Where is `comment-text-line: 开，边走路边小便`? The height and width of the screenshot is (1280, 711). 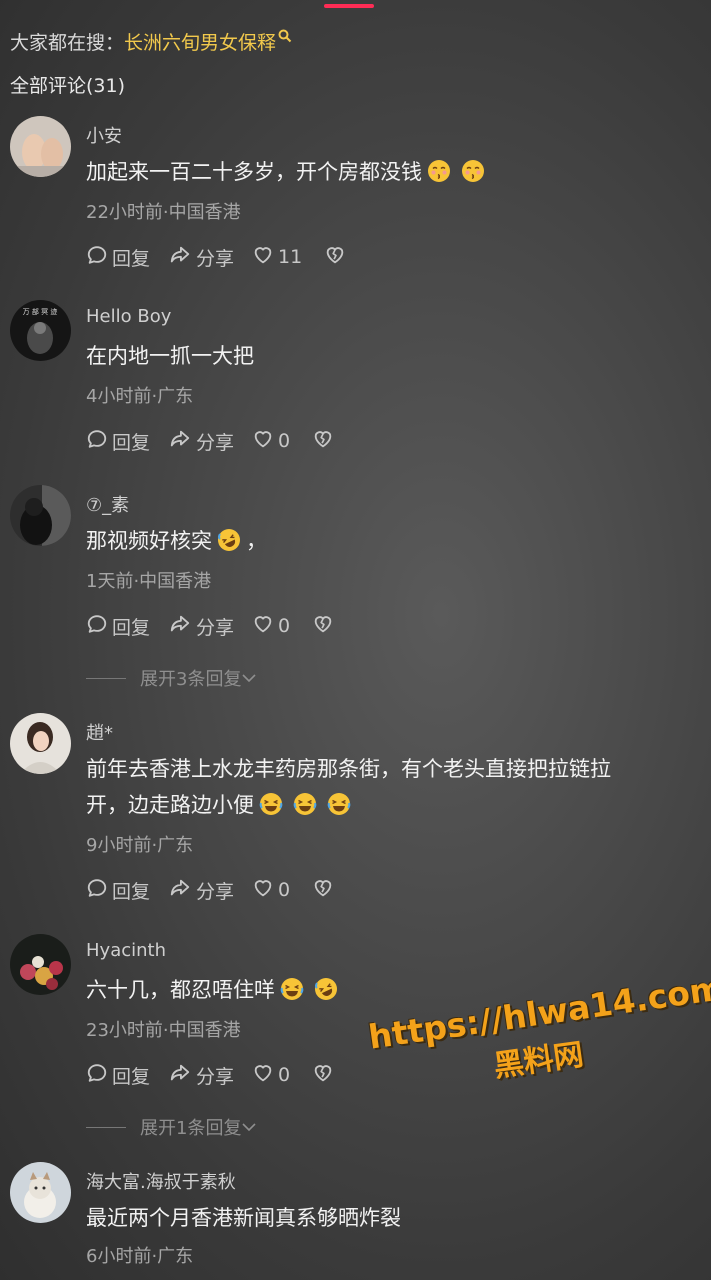 comment-text-line: 开，边走路边小便 is located at coordinates (381, 805).